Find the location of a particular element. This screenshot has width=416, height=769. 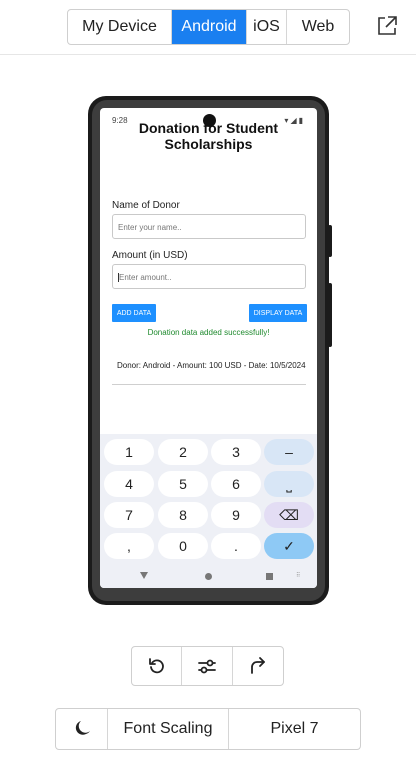

key-period: . is located at coordinates (236, 546).